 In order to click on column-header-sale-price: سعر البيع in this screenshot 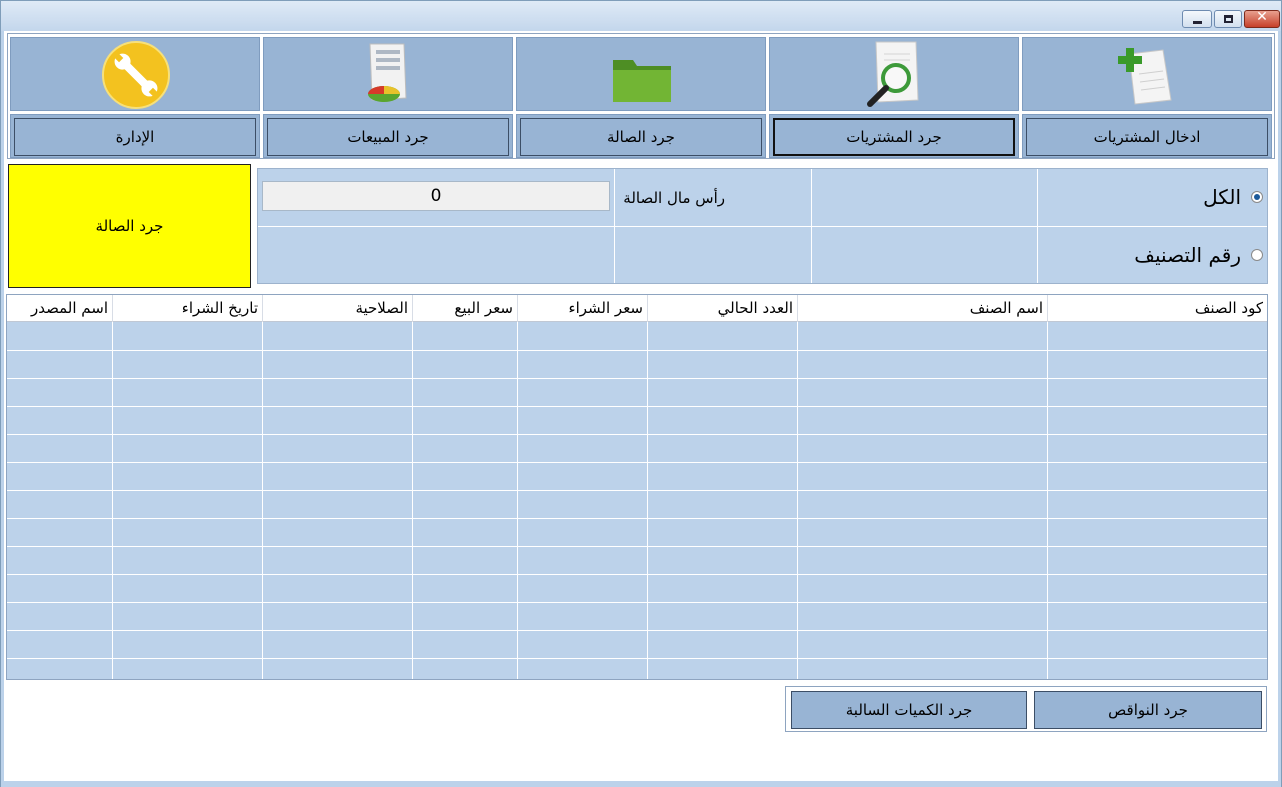, I will do `click(464, 308)`.